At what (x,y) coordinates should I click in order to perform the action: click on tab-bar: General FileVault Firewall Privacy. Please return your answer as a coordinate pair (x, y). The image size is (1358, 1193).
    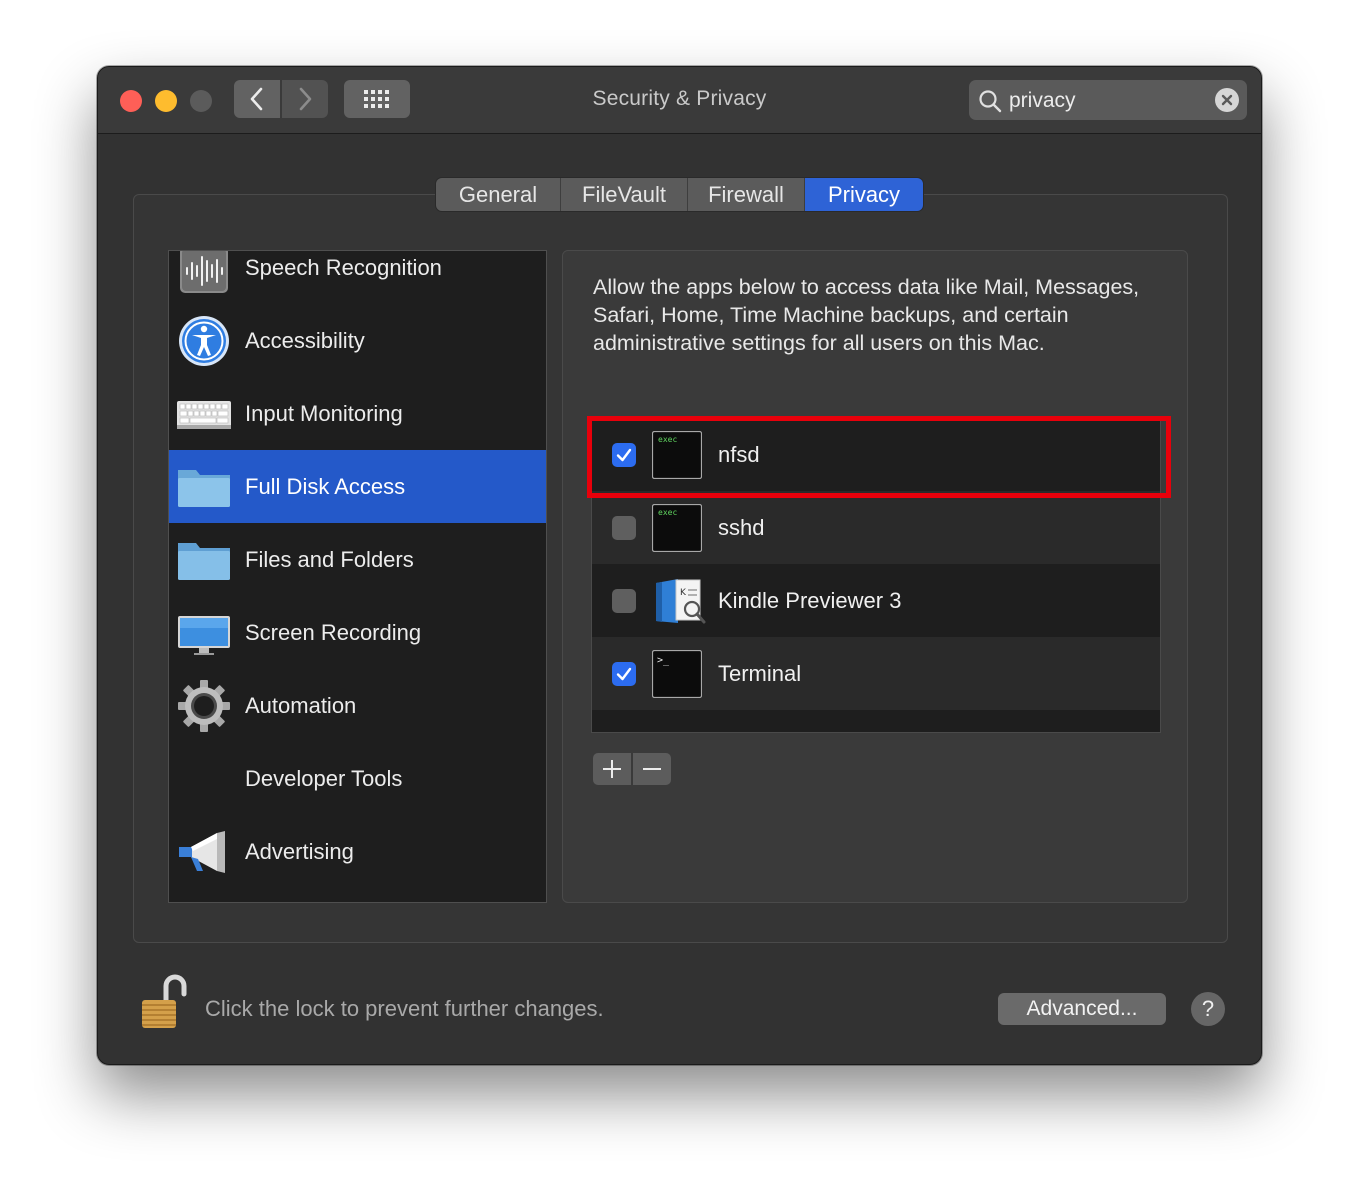
    Looking at the image, I should click on (679, 194).